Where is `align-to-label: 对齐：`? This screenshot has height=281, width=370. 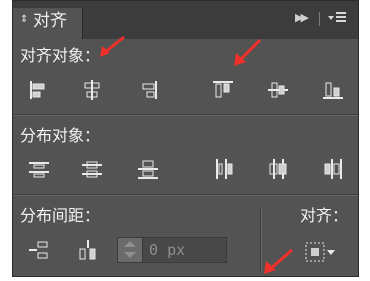
align-to-label: 对齐： is located at coordinates (324, 215).